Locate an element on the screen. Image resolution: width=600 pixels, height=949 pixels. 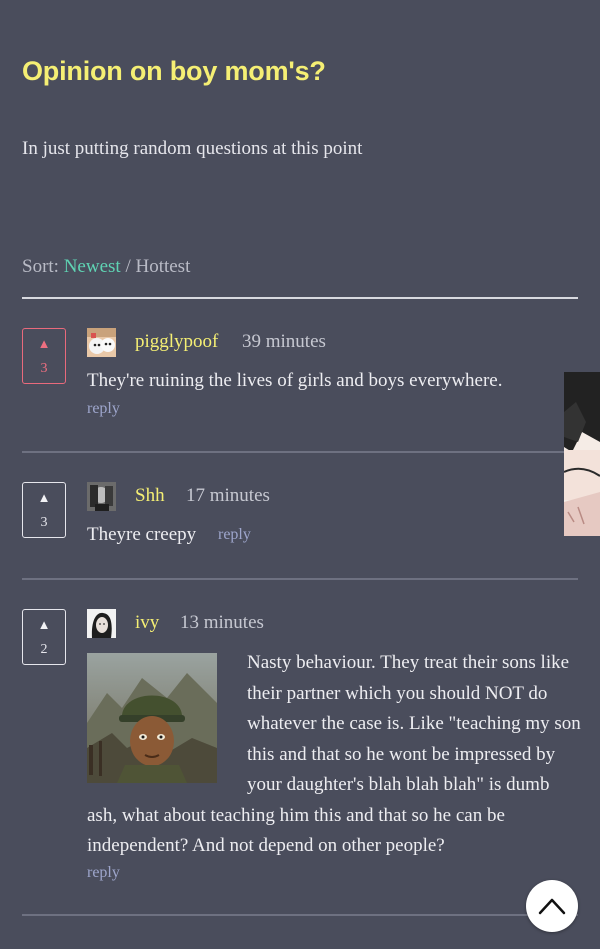
sort-bar: Sort: Newest / Hottest is located at coordinates (106, 267).